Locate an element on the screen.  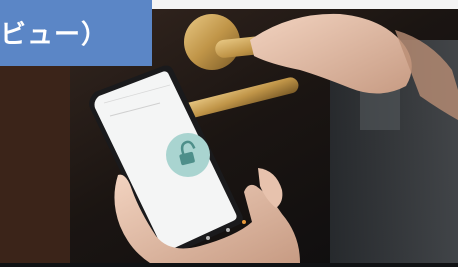
history-icon is located at coordinates (244, 222).